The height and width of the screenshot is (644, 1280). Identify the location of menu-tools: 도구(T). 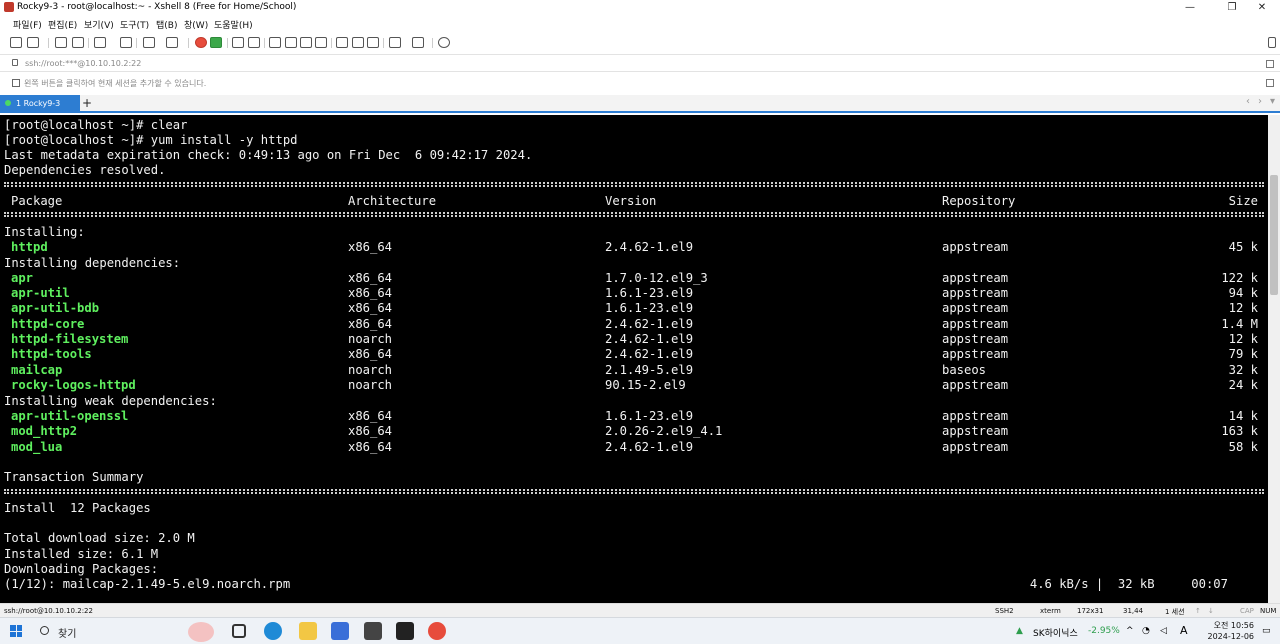
(134, 24).